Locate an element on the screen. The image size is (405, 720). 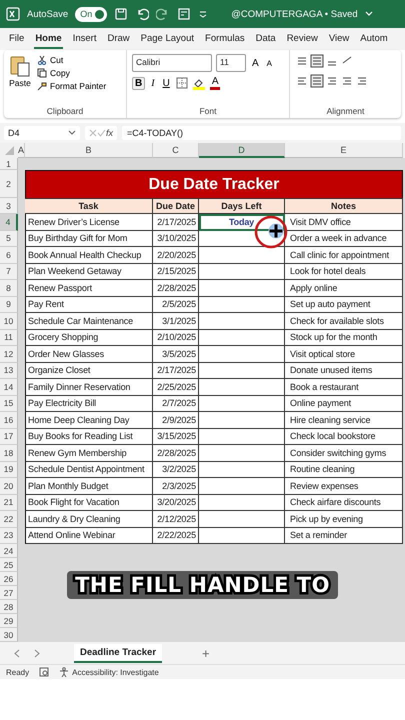
insert-function-button: fx is located at coordinates (110, 133).